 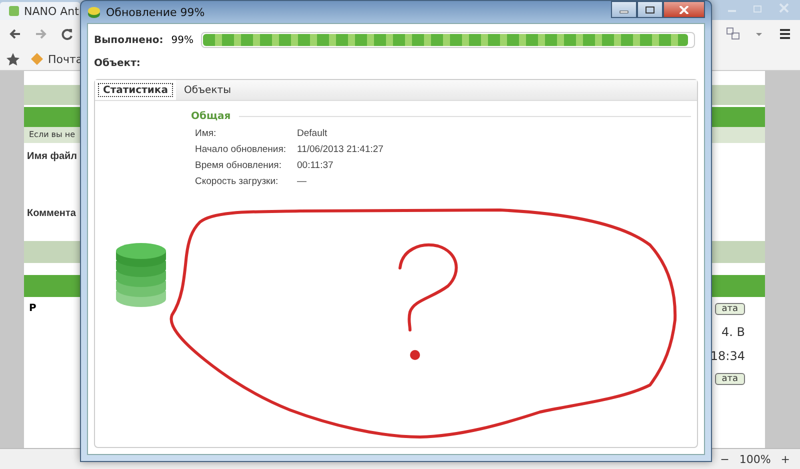 What do you see at coordinates (37, 59) in the screenshot?
I see `bookmark-icon` at bounding box center [37, 59].